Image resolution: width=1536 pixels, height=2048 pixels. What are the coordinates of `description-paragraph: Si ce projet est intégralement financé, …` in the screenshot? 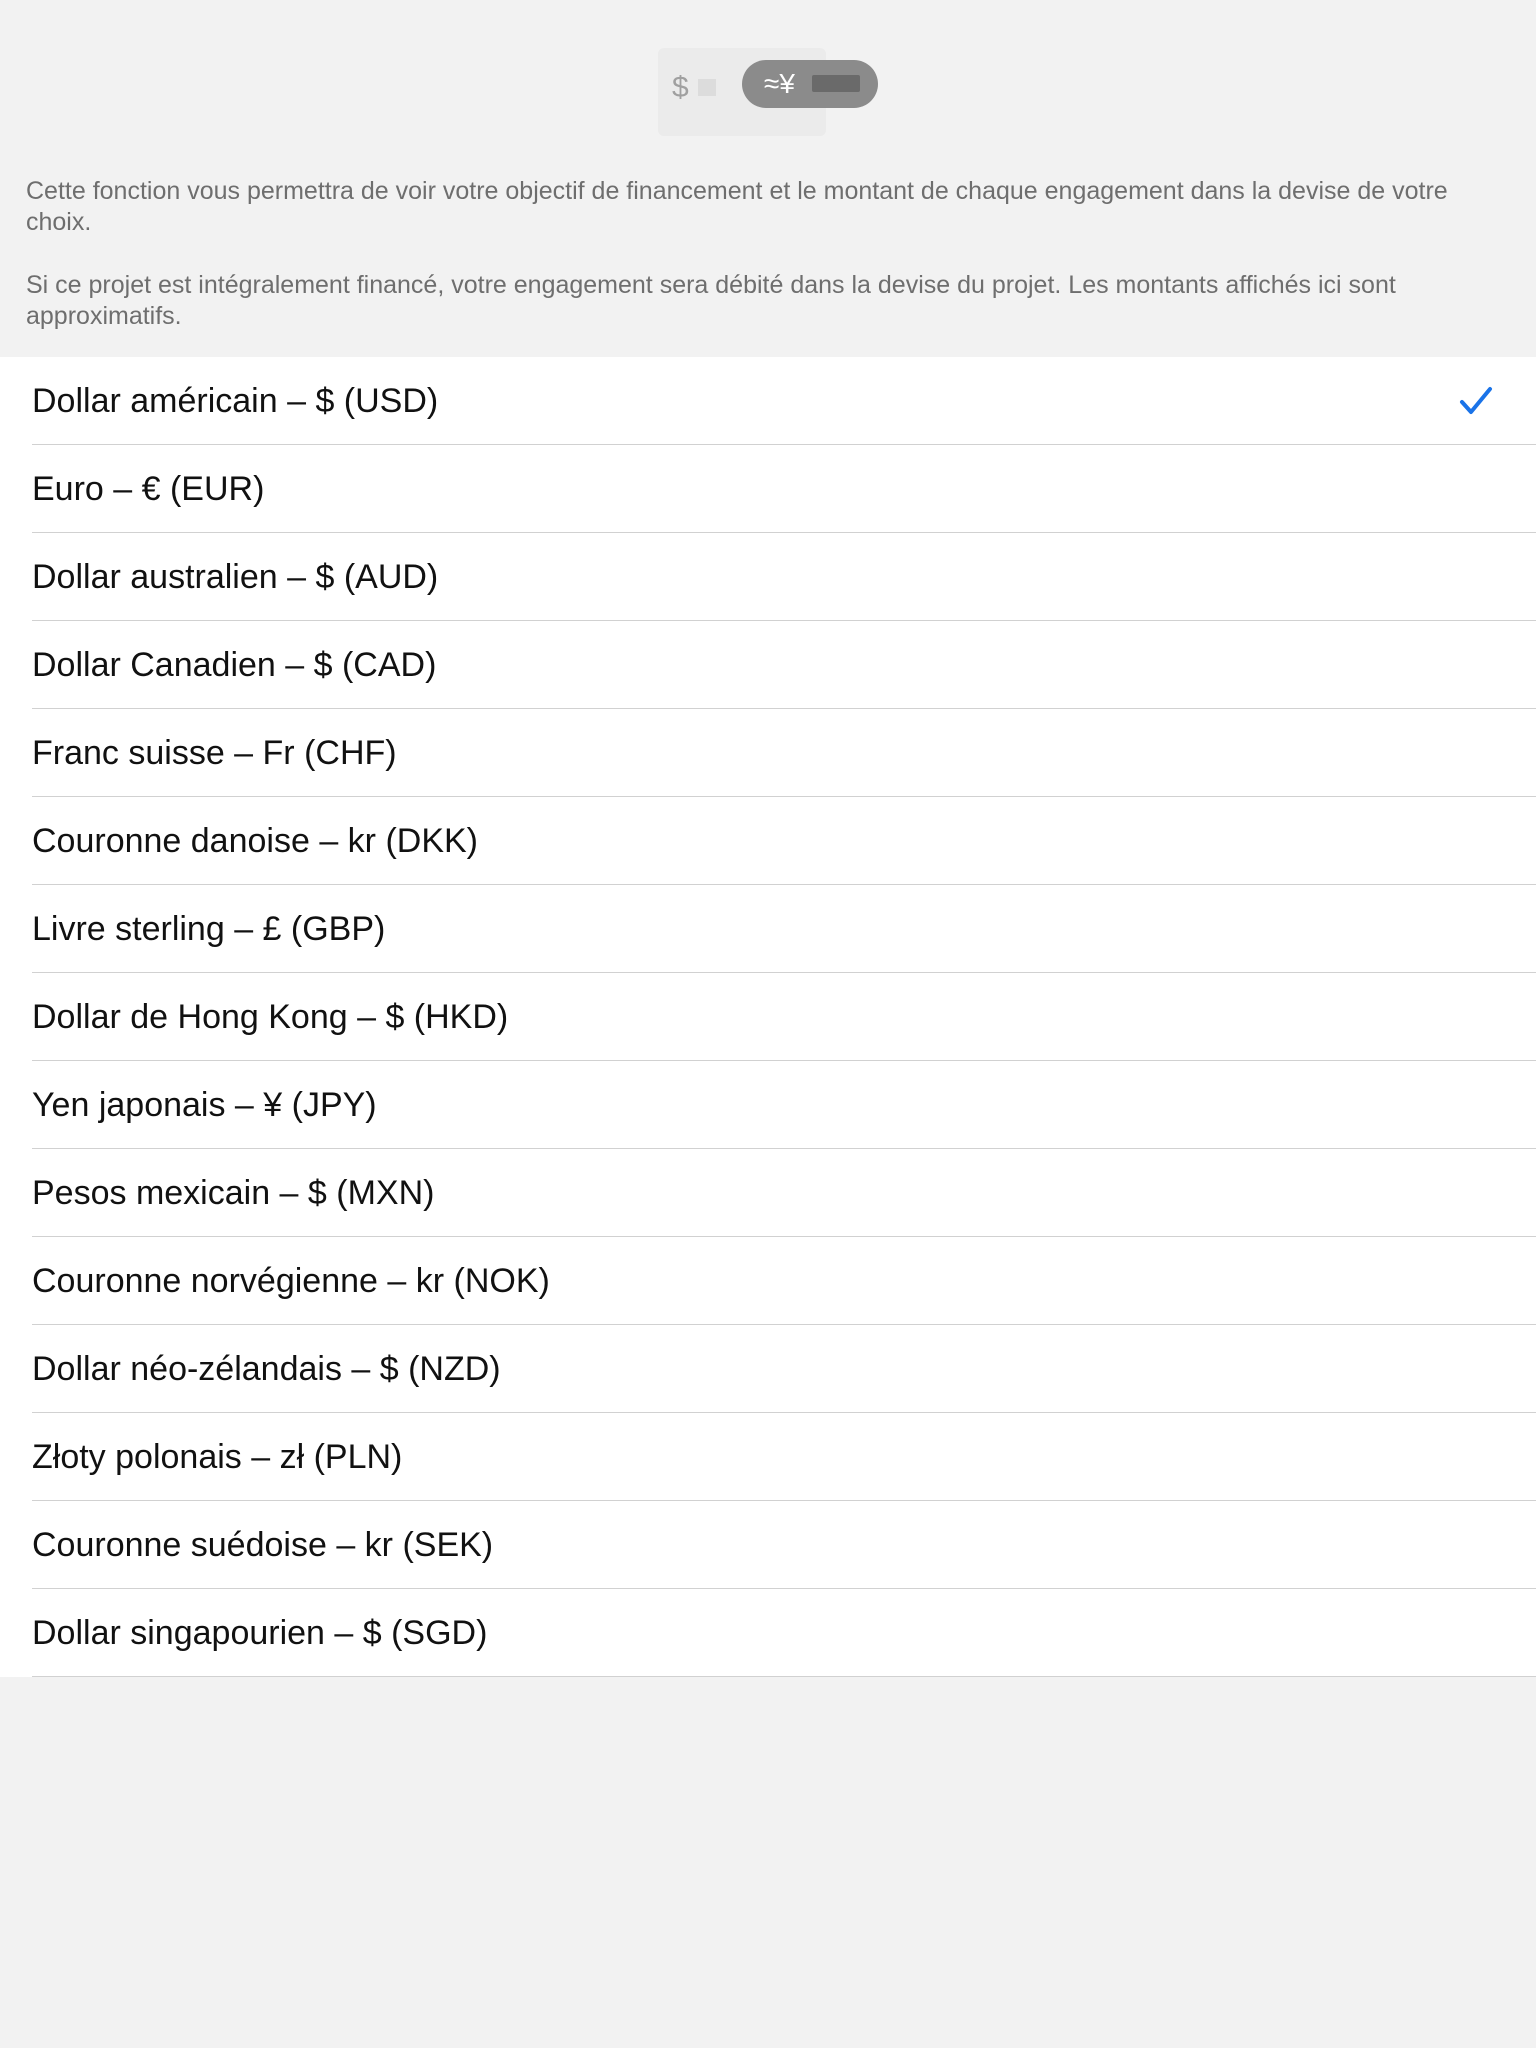 It's located at (711, 300).